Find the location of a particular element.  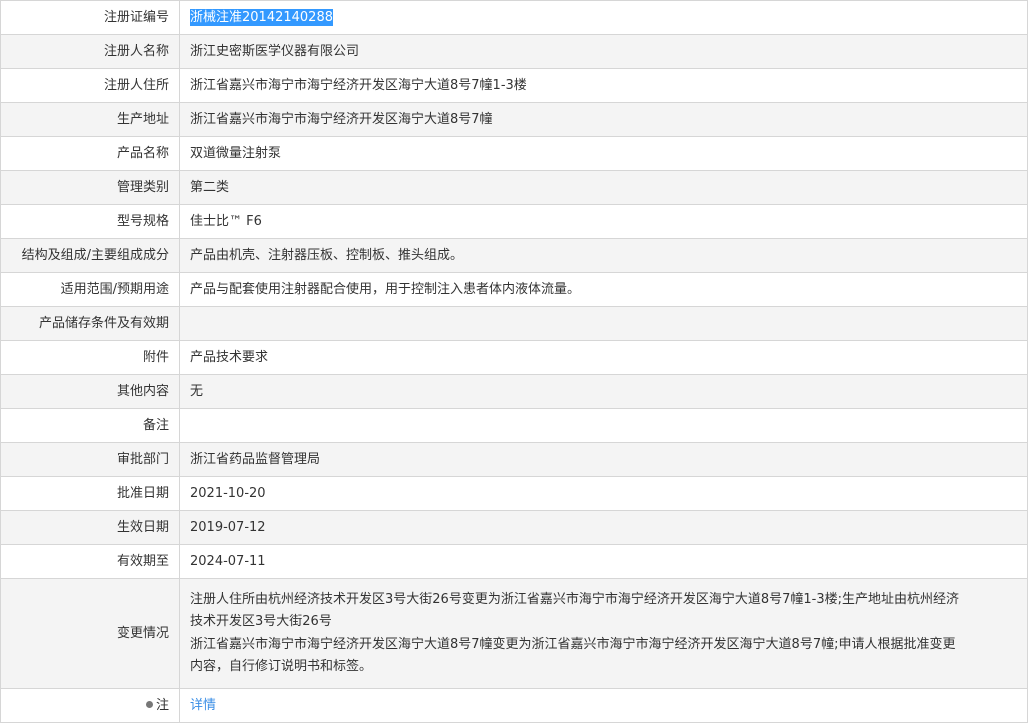

table-row: 产品储存条件及有效期 is located at coordinates (514, 323).